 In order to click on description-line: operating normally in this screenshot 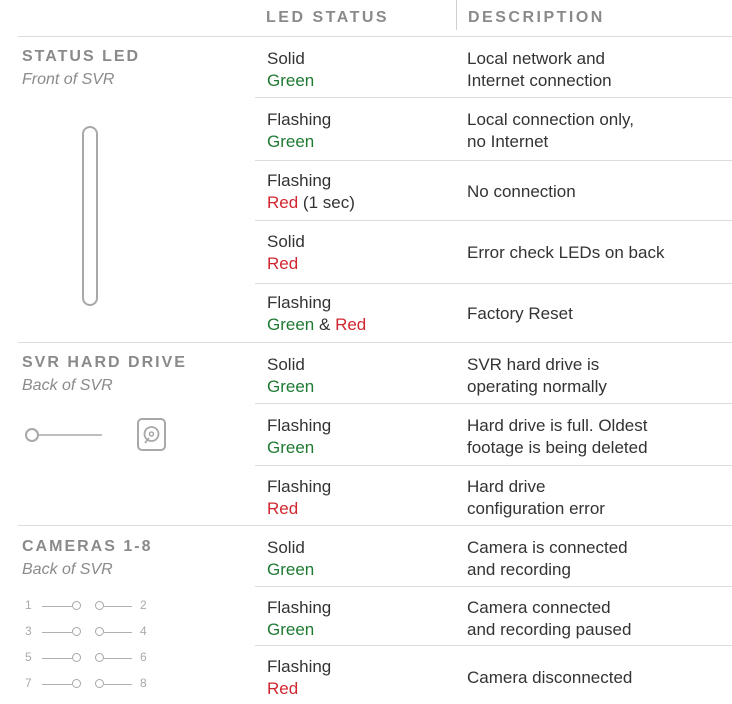, I will do `click(537, 386)`.